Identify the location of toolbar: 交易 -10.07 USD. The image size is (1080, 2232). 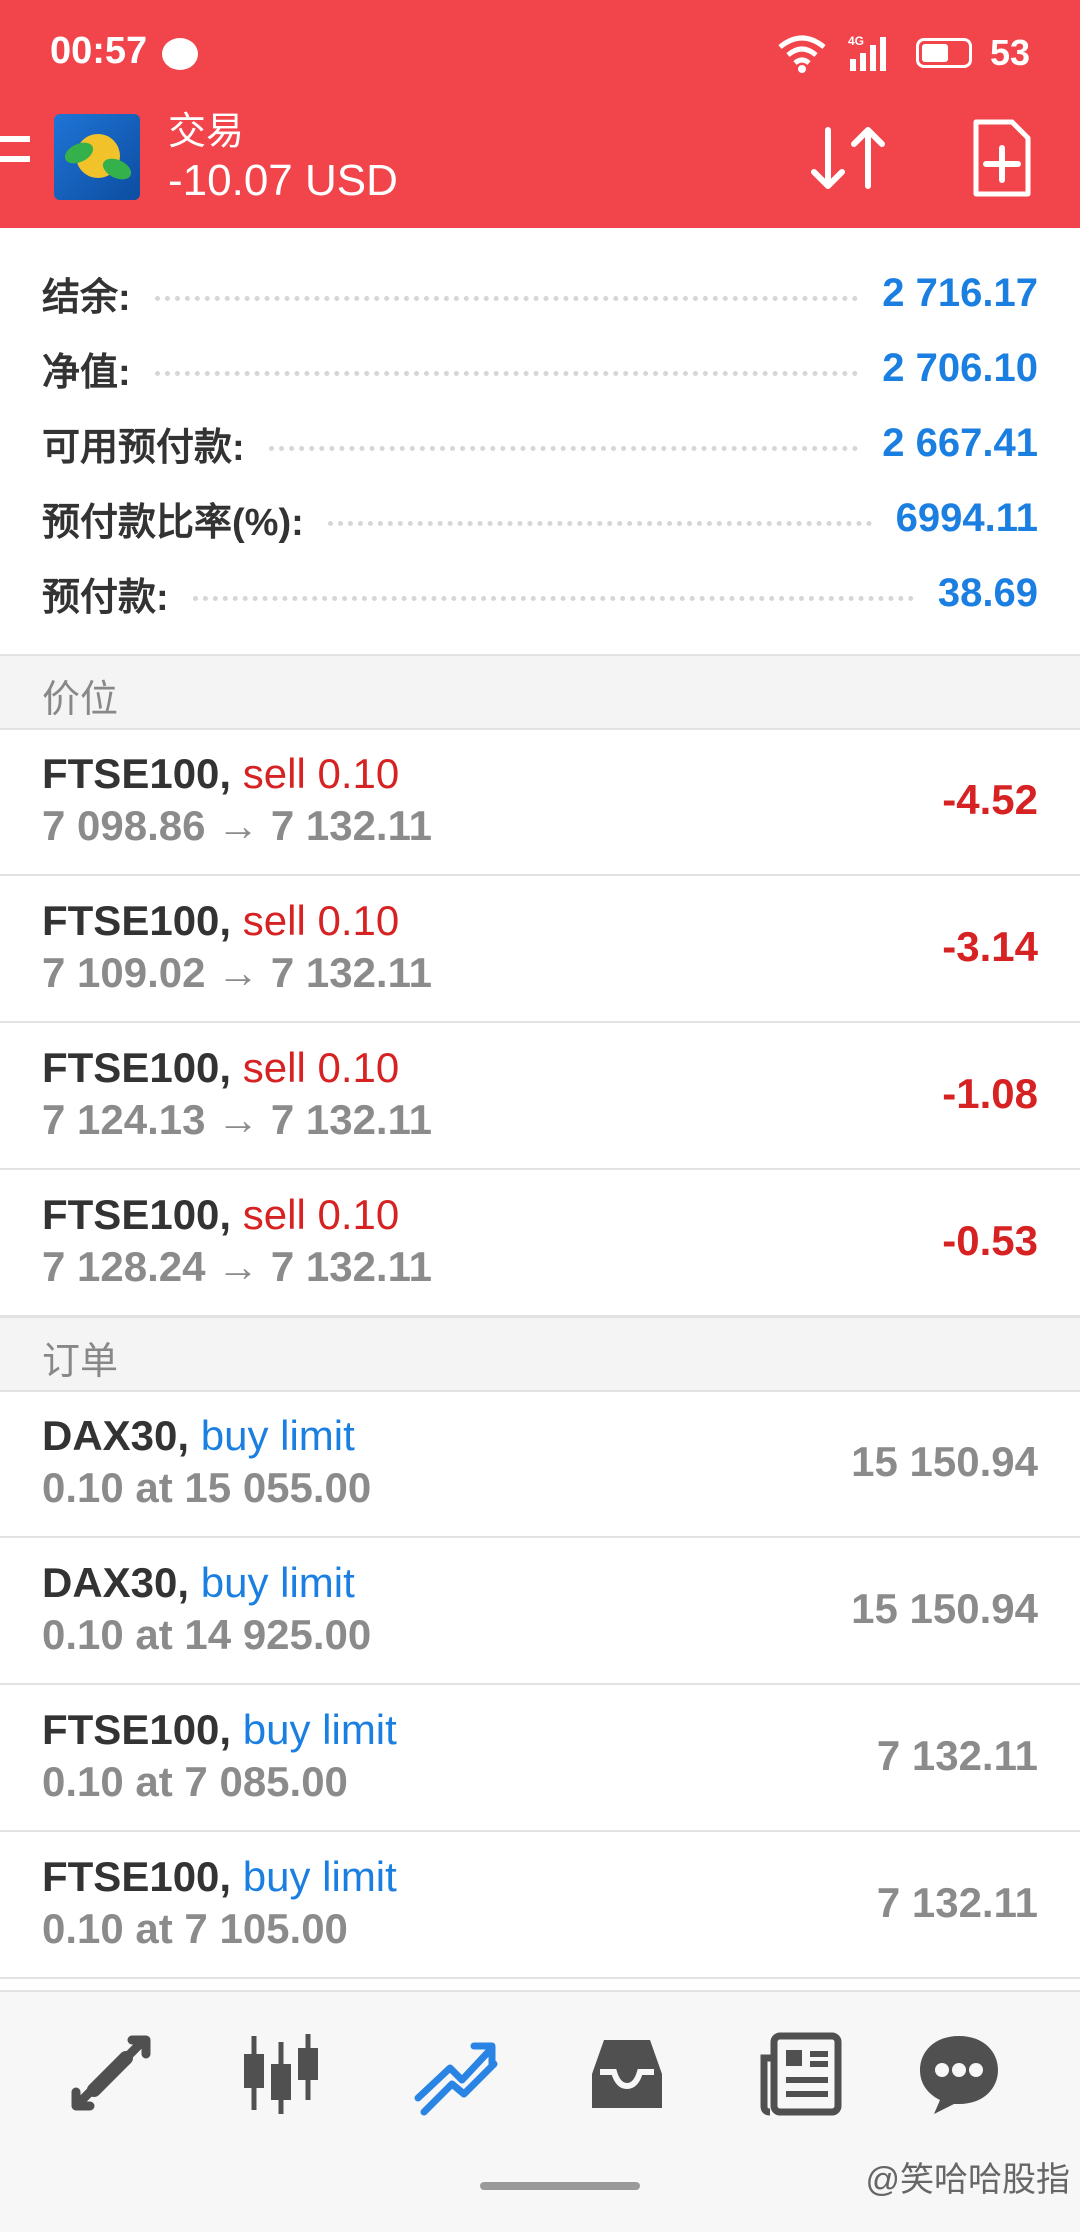
(540, 164).